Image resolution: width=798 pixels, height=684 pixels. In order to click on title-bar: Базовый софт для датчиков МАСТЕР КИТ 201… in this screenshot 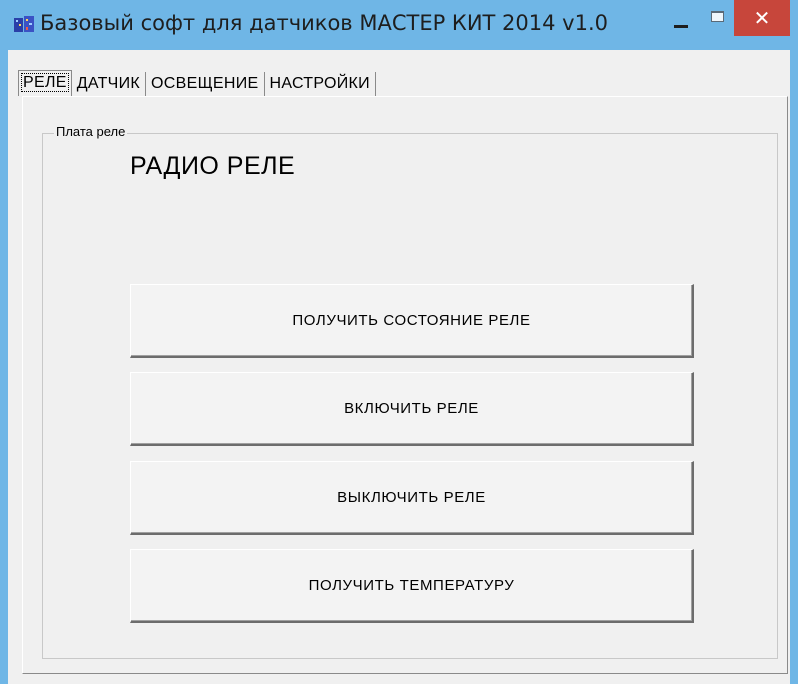, I will do `click(399, 25)`.